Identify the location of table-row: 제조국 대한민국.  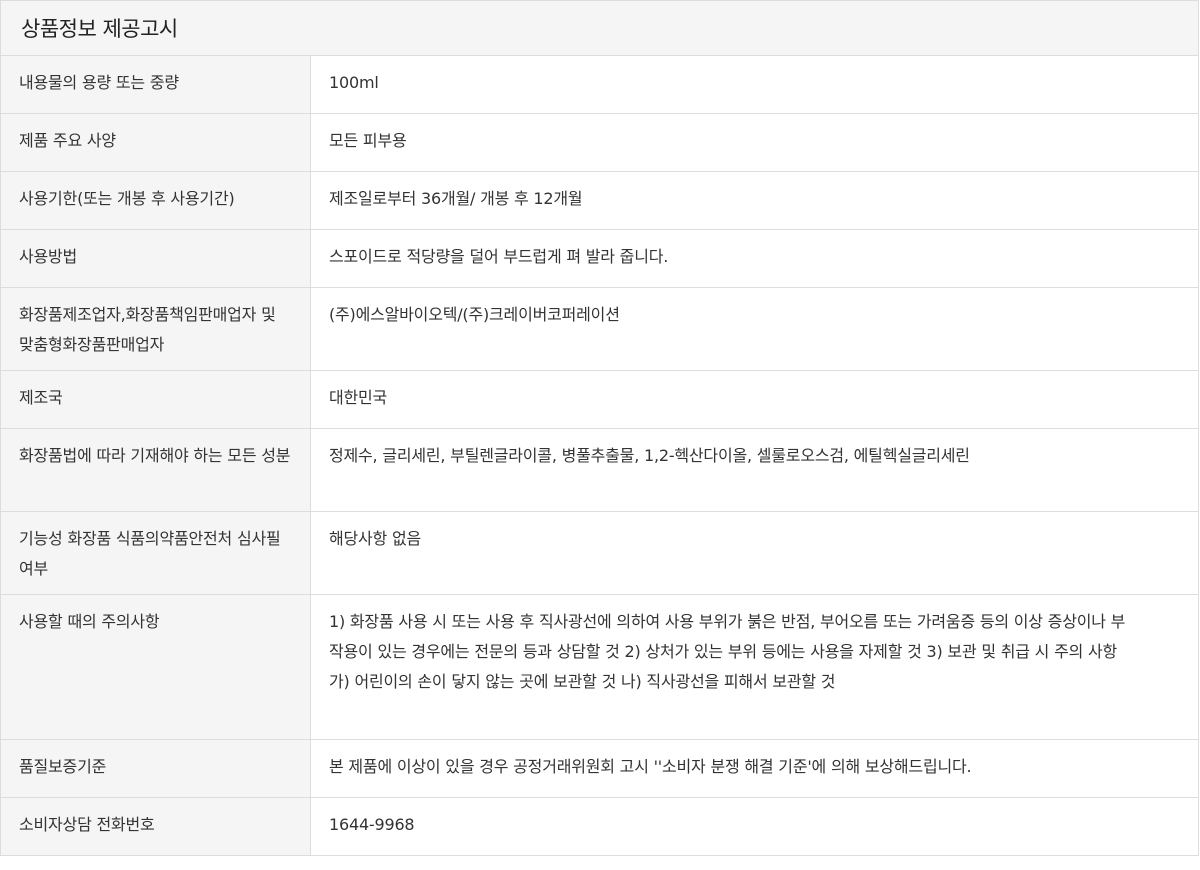
(599, 400).